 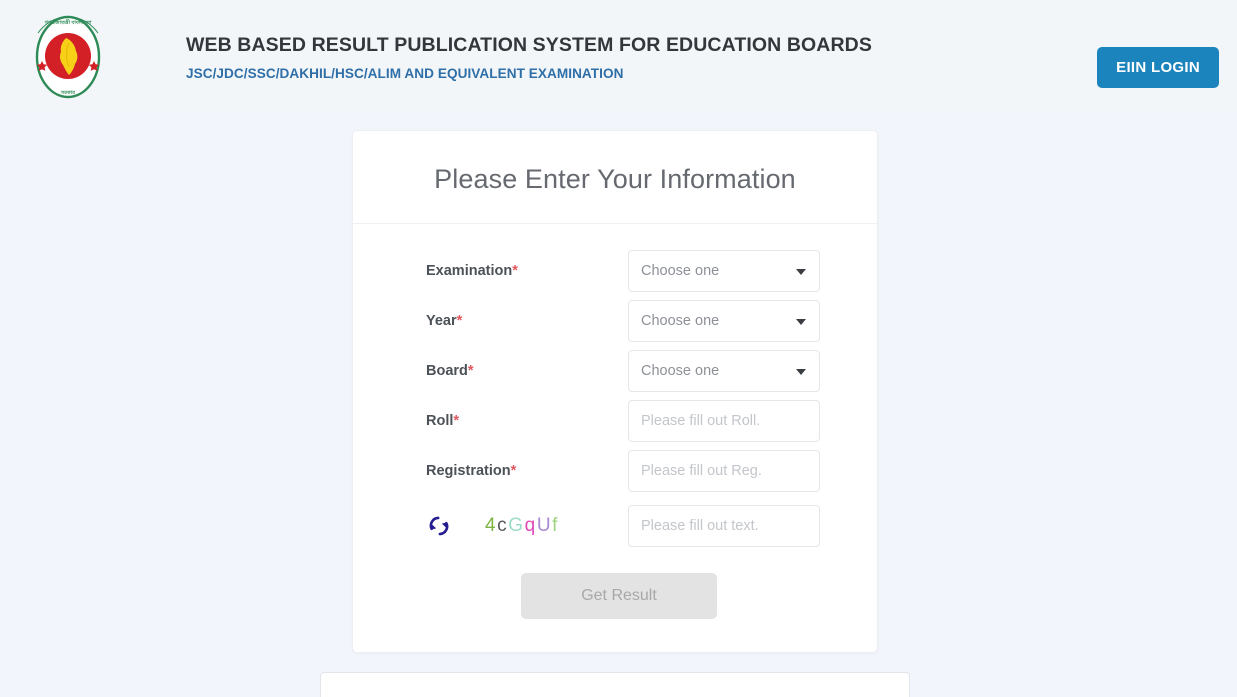 I want to click on form-title: Please Enter Your Information, so click(x=615, y=179).